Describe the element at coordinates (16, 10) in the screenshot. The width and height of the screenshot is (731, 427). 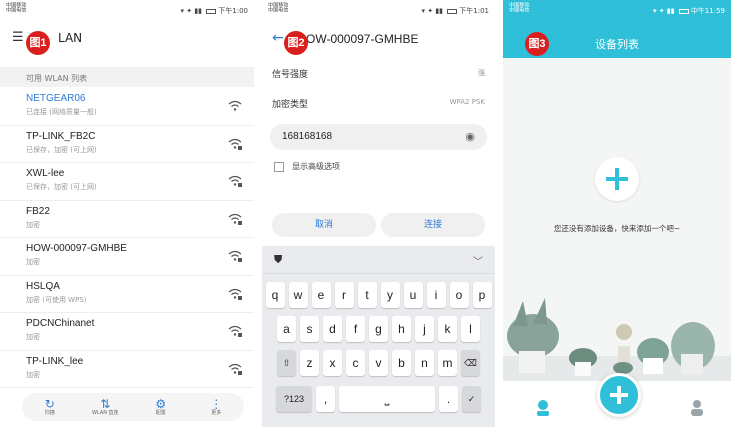
I see `carrier-2: 中国电信` at that location.